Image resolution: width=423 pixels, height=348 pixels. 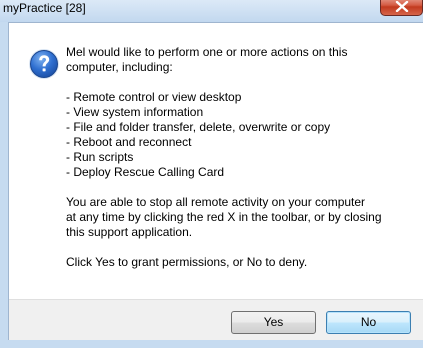 What do you see at coordinates (154, 97) in the screenshot?
I see `list-item: - Remote control or view desktop` at bounding box center [154, 97].